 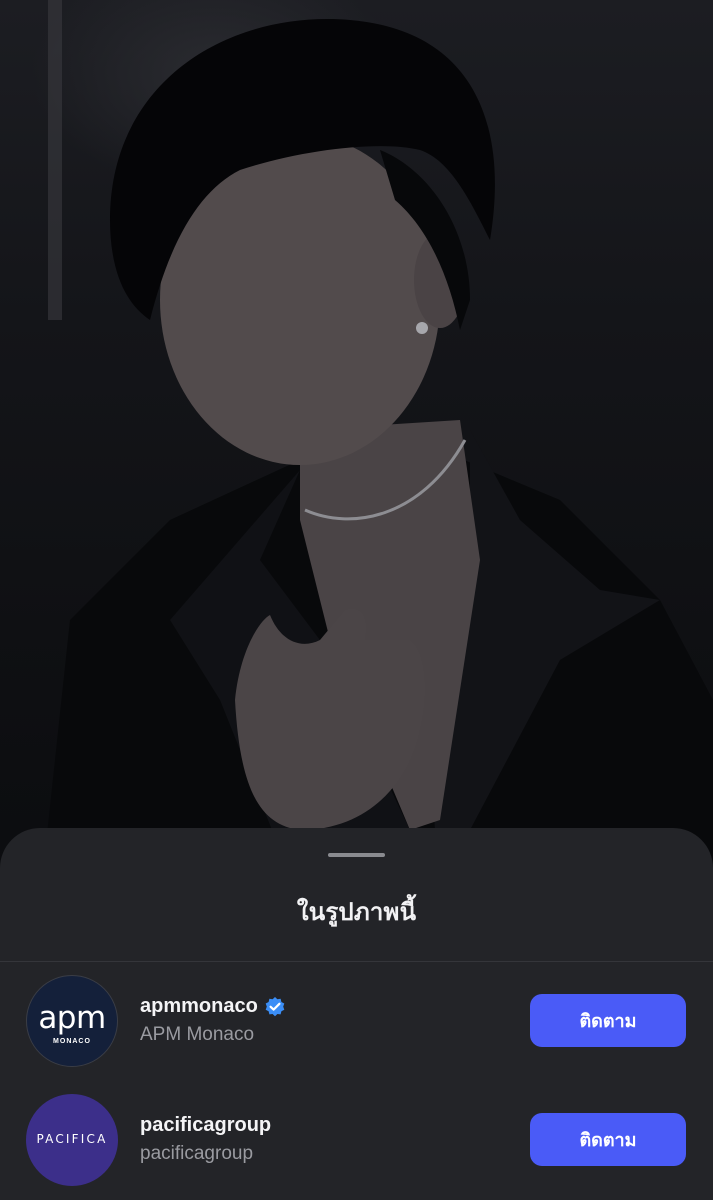 I want to click on username-text: apmmonaco, so click(x=199, y=1006).